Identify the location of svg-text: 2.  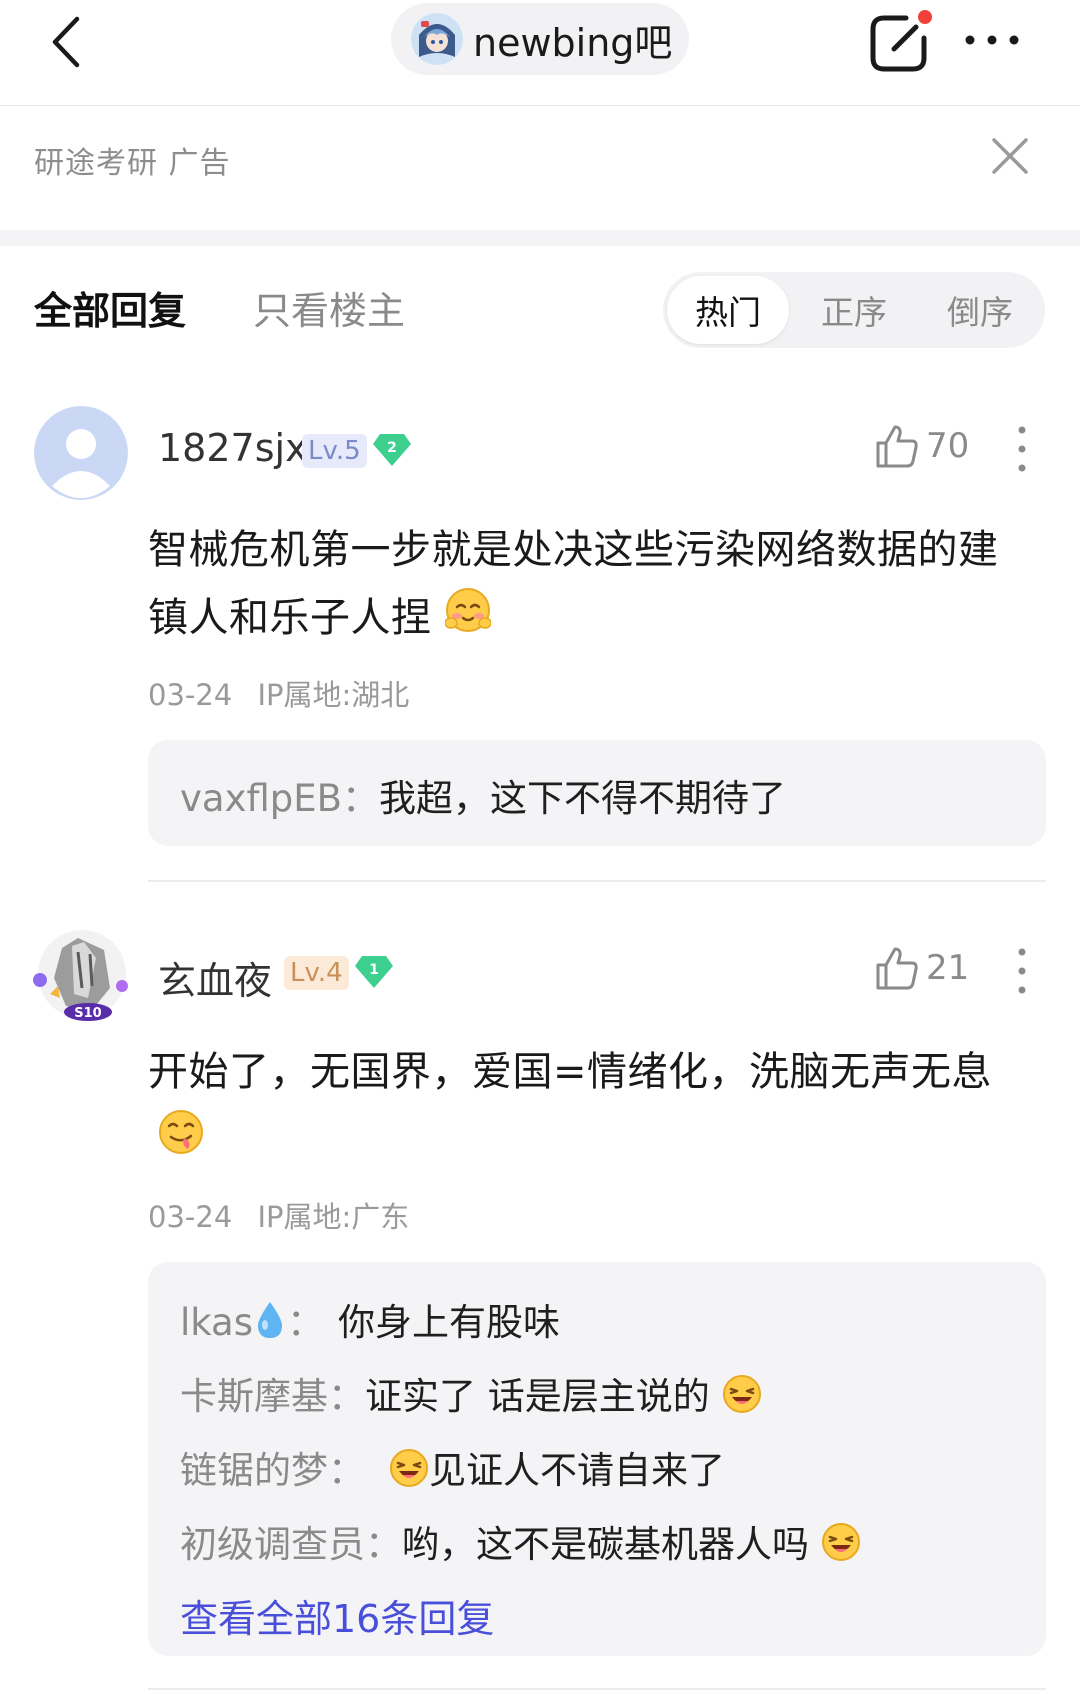
(392, 448).